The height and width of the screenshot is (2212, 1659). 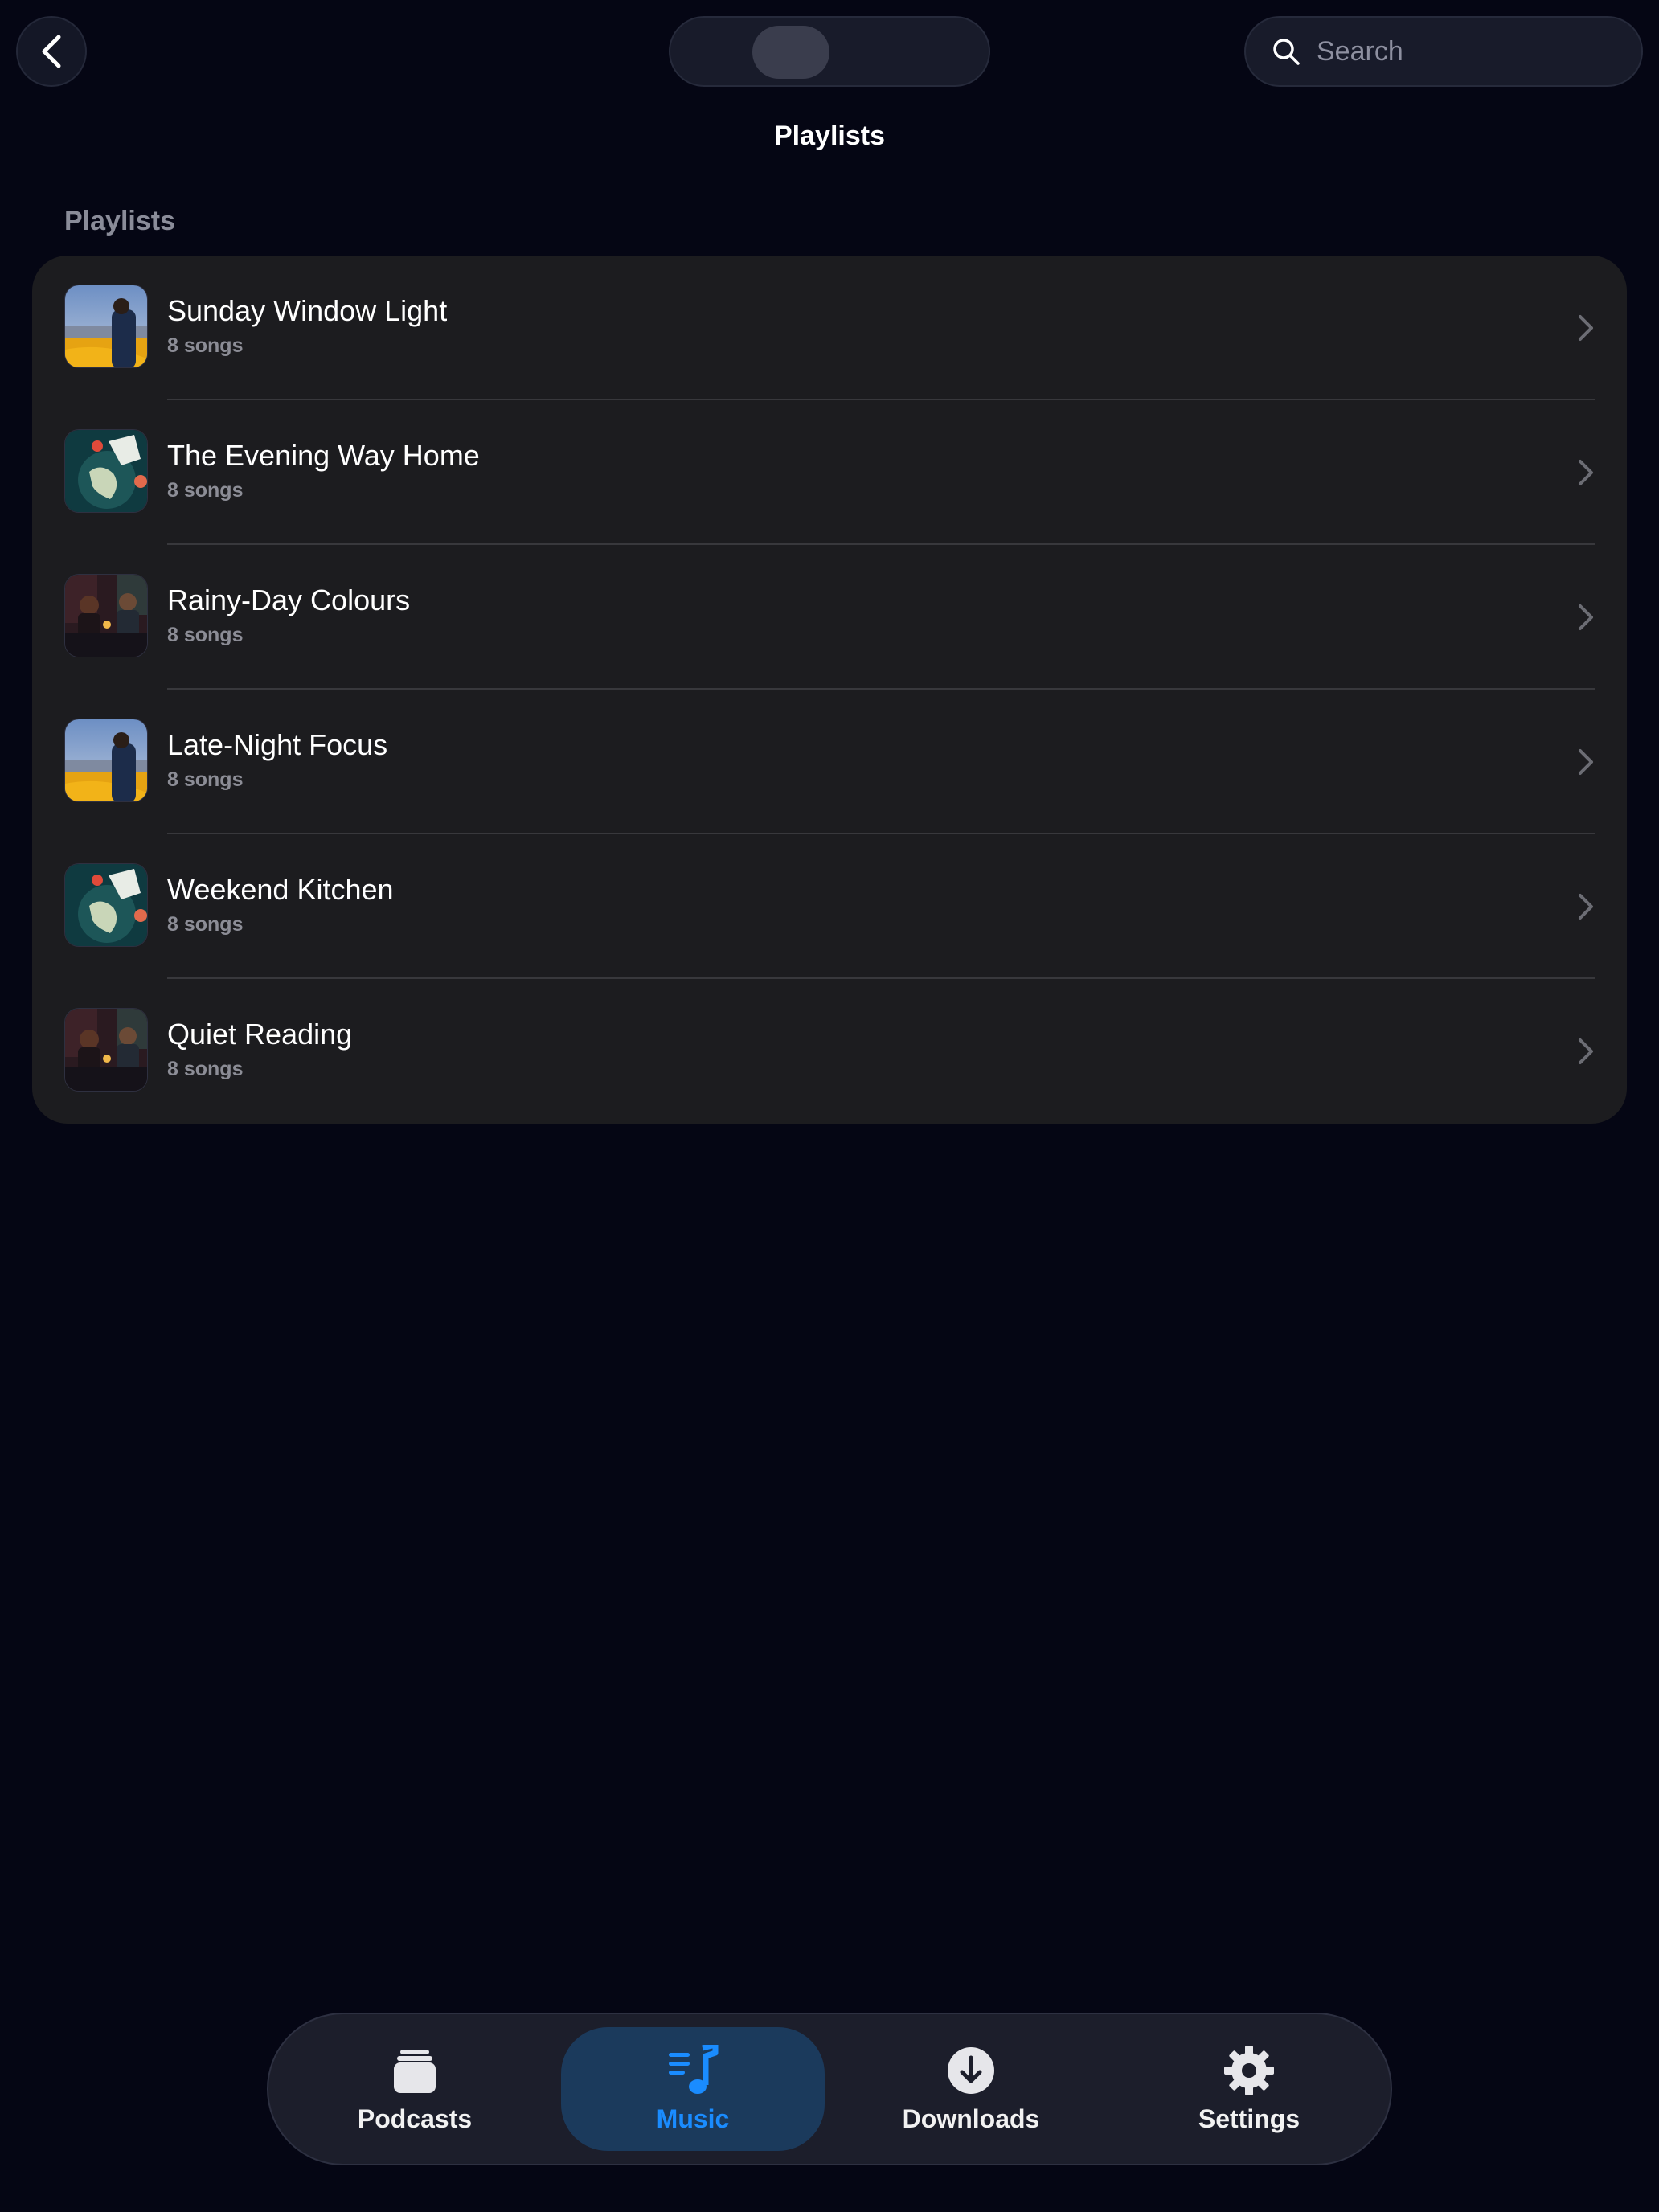 I want to click on chevron-left-icon, so click(x=51, y=51).